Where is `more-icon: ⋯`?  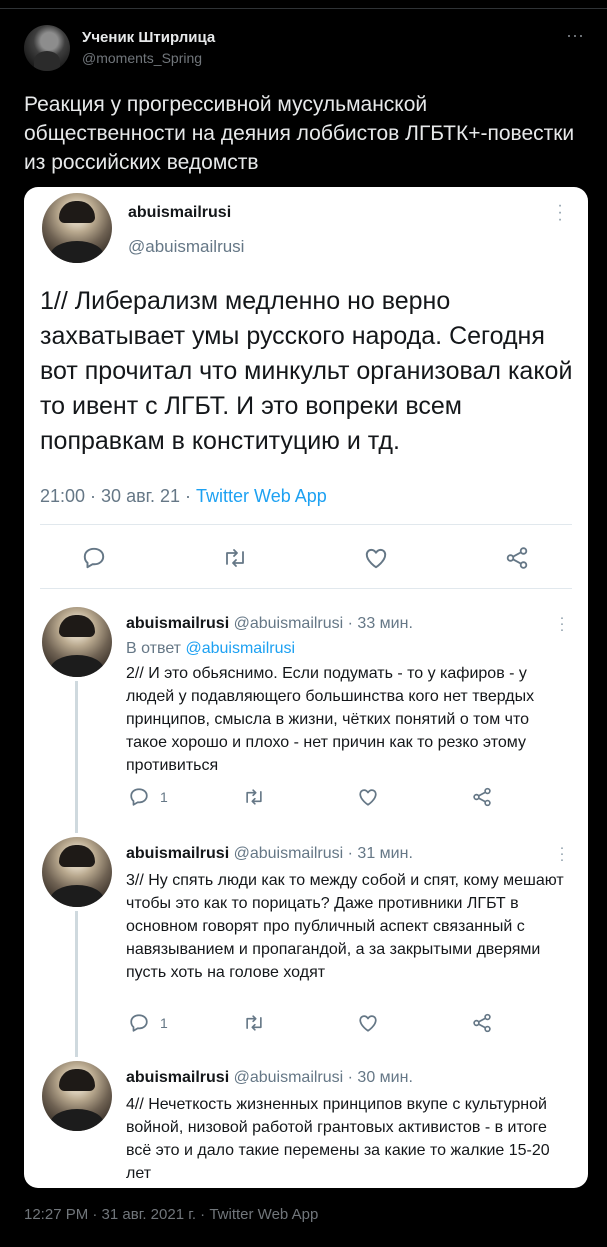 more-icon: ⋯ is located at coordinates (575, 36).